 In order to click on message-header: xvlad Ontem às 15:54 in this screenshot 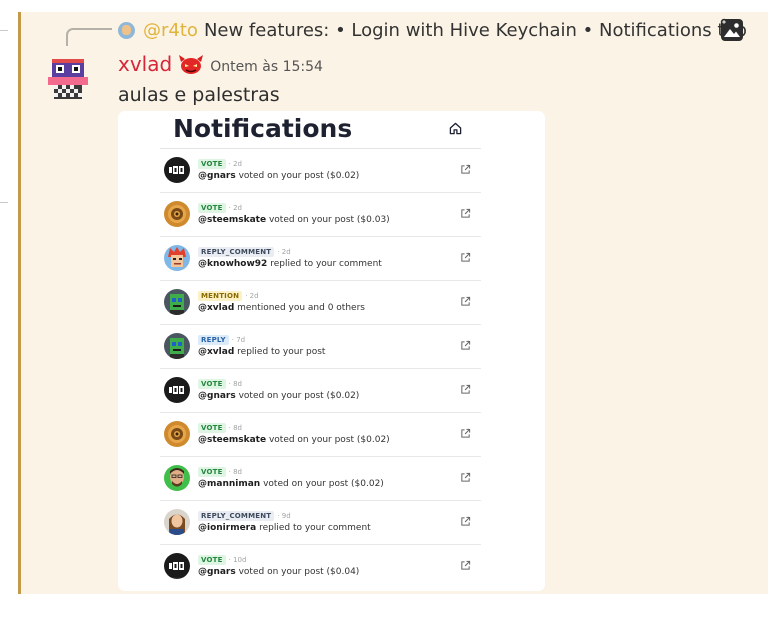, I will do `click(220, 64)`.